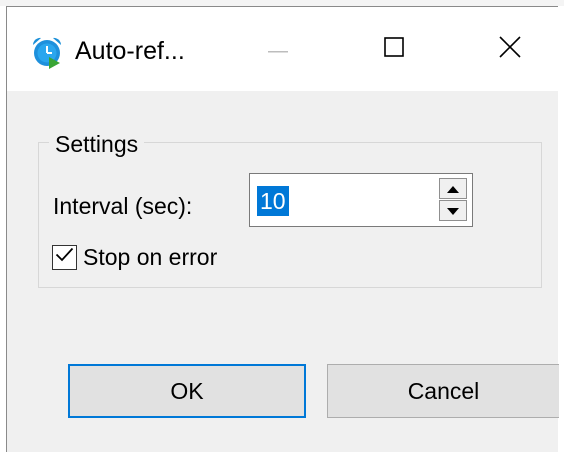 The image size is (564, 452). What do you see at coordinates (273, 201) in the screenshot?
I see `interval-input: 10` at bounding box center [273, 201].